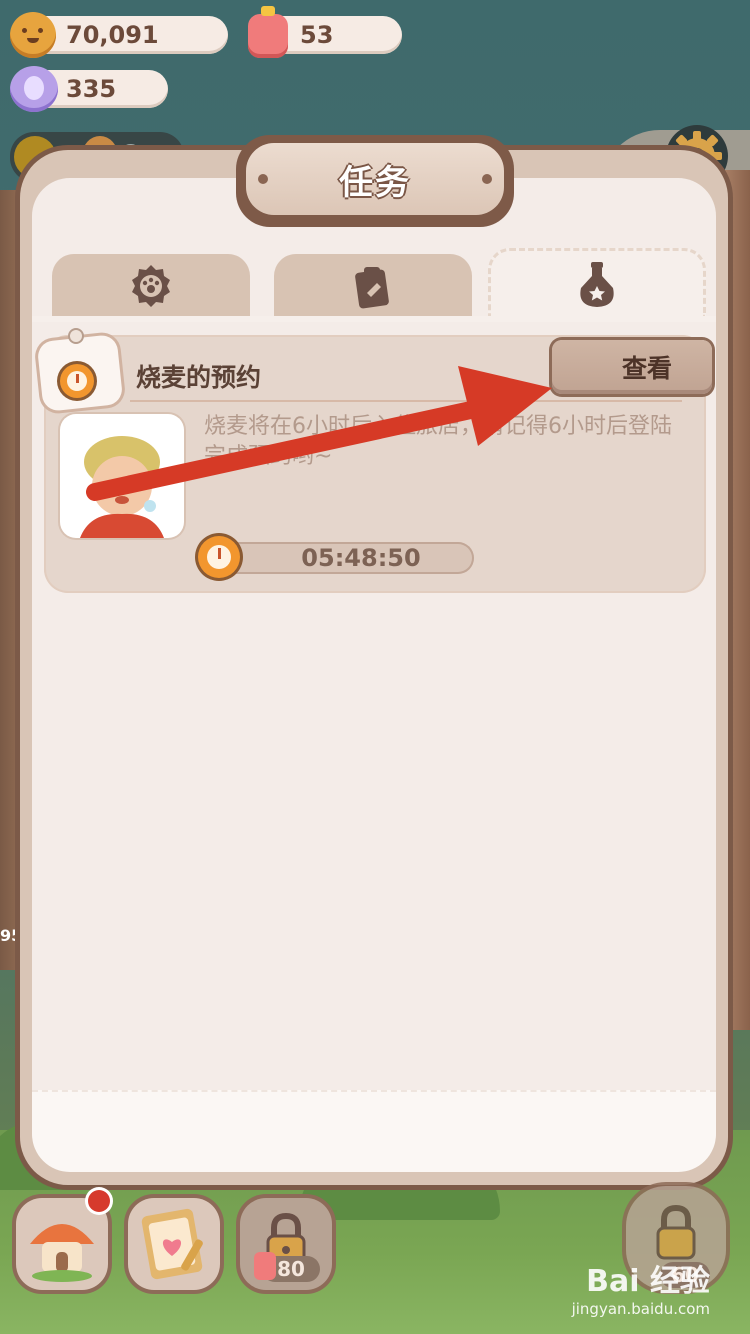  What do you see at coordinates (361, 558) in the screenshot?
I see `countdown-timer: 05:48:50` at bounding box center [361, 558].